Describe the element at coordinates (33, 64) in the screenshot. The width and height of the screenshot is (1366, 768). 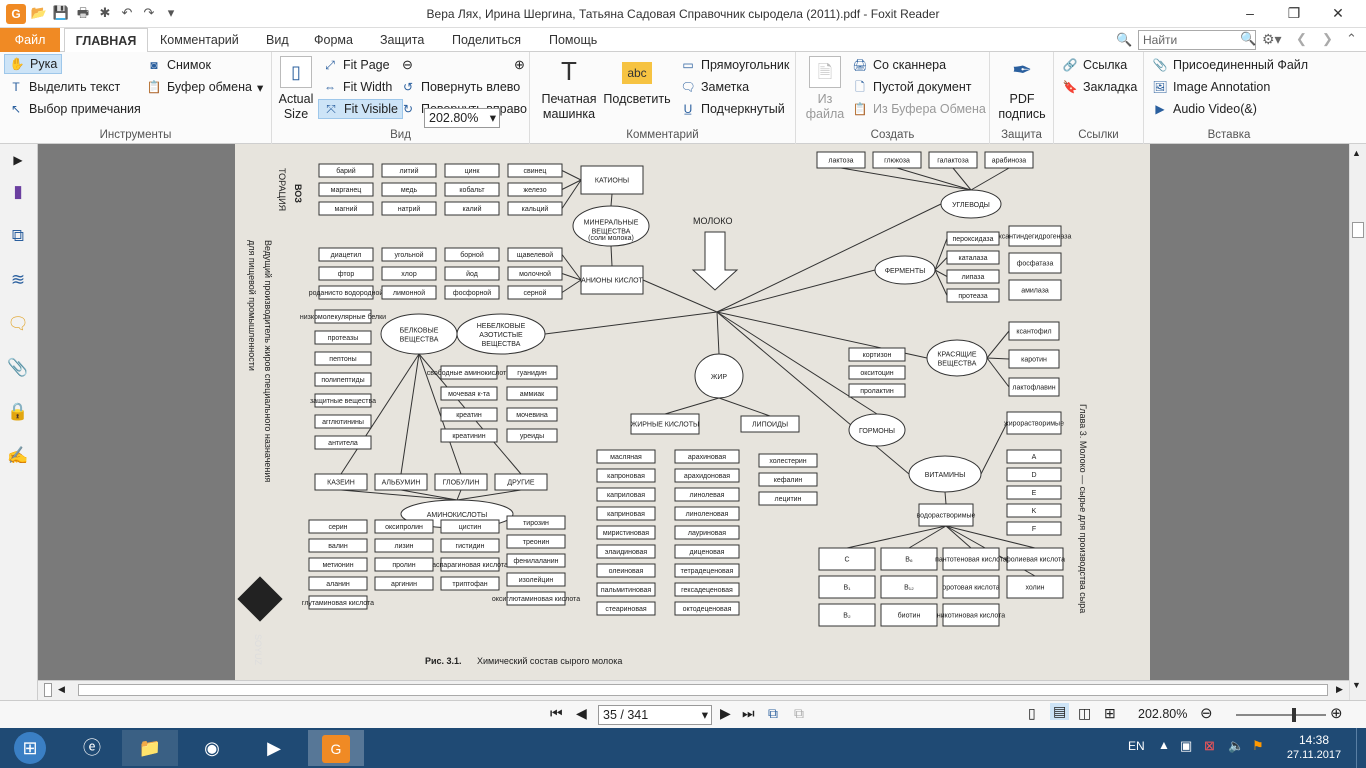
I see `hand-tool: ✋ Рука` at that location.